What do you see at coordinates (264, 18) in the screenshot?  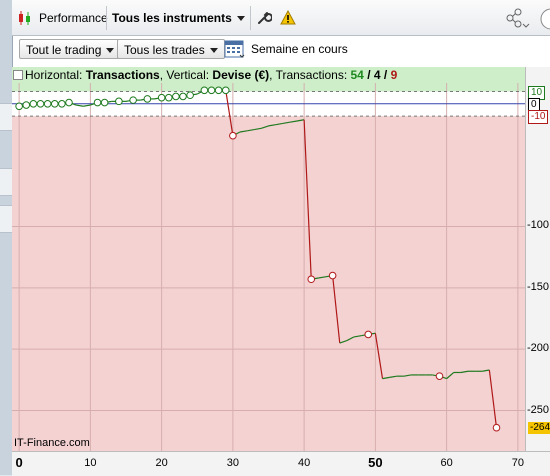 I see `wrench-icon` at bounding box center [264, 18].